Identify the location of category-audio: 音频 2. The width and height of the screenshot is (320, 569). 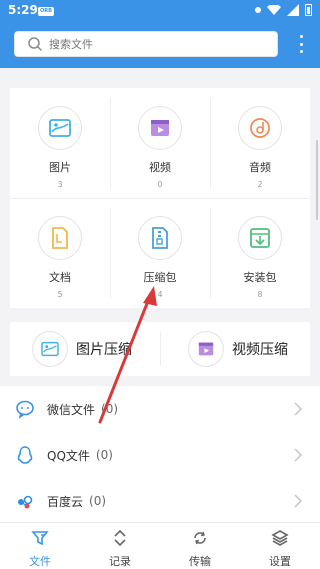
(260, 143).